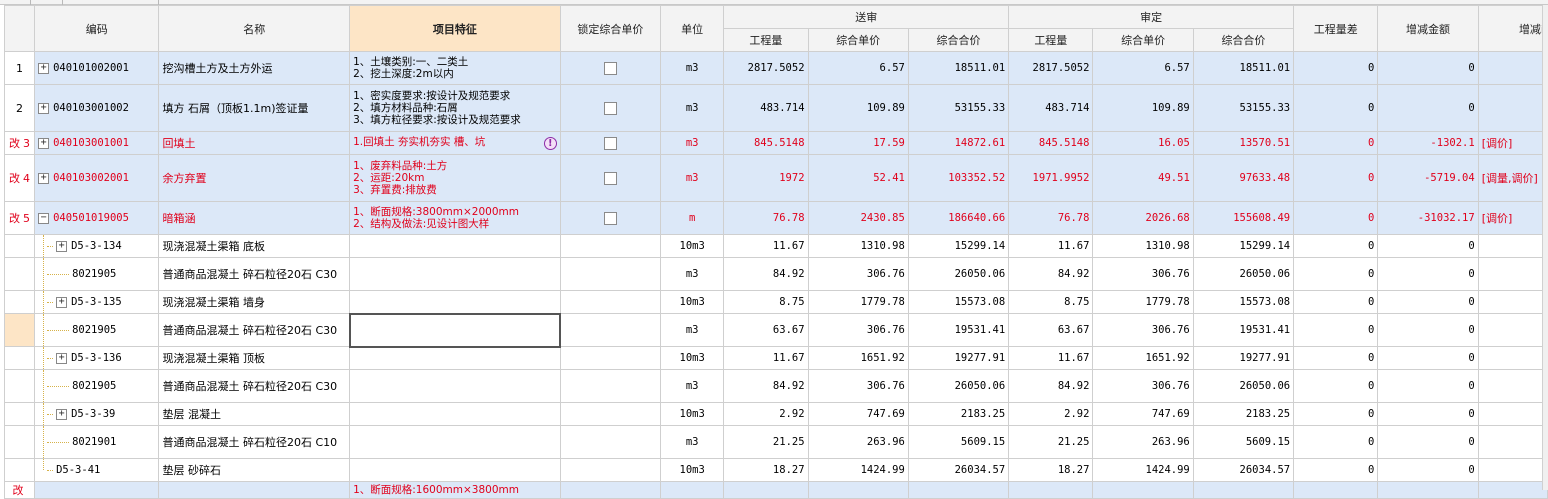  I want to click on header-submit-qty: 工程量, so click(766, 40).